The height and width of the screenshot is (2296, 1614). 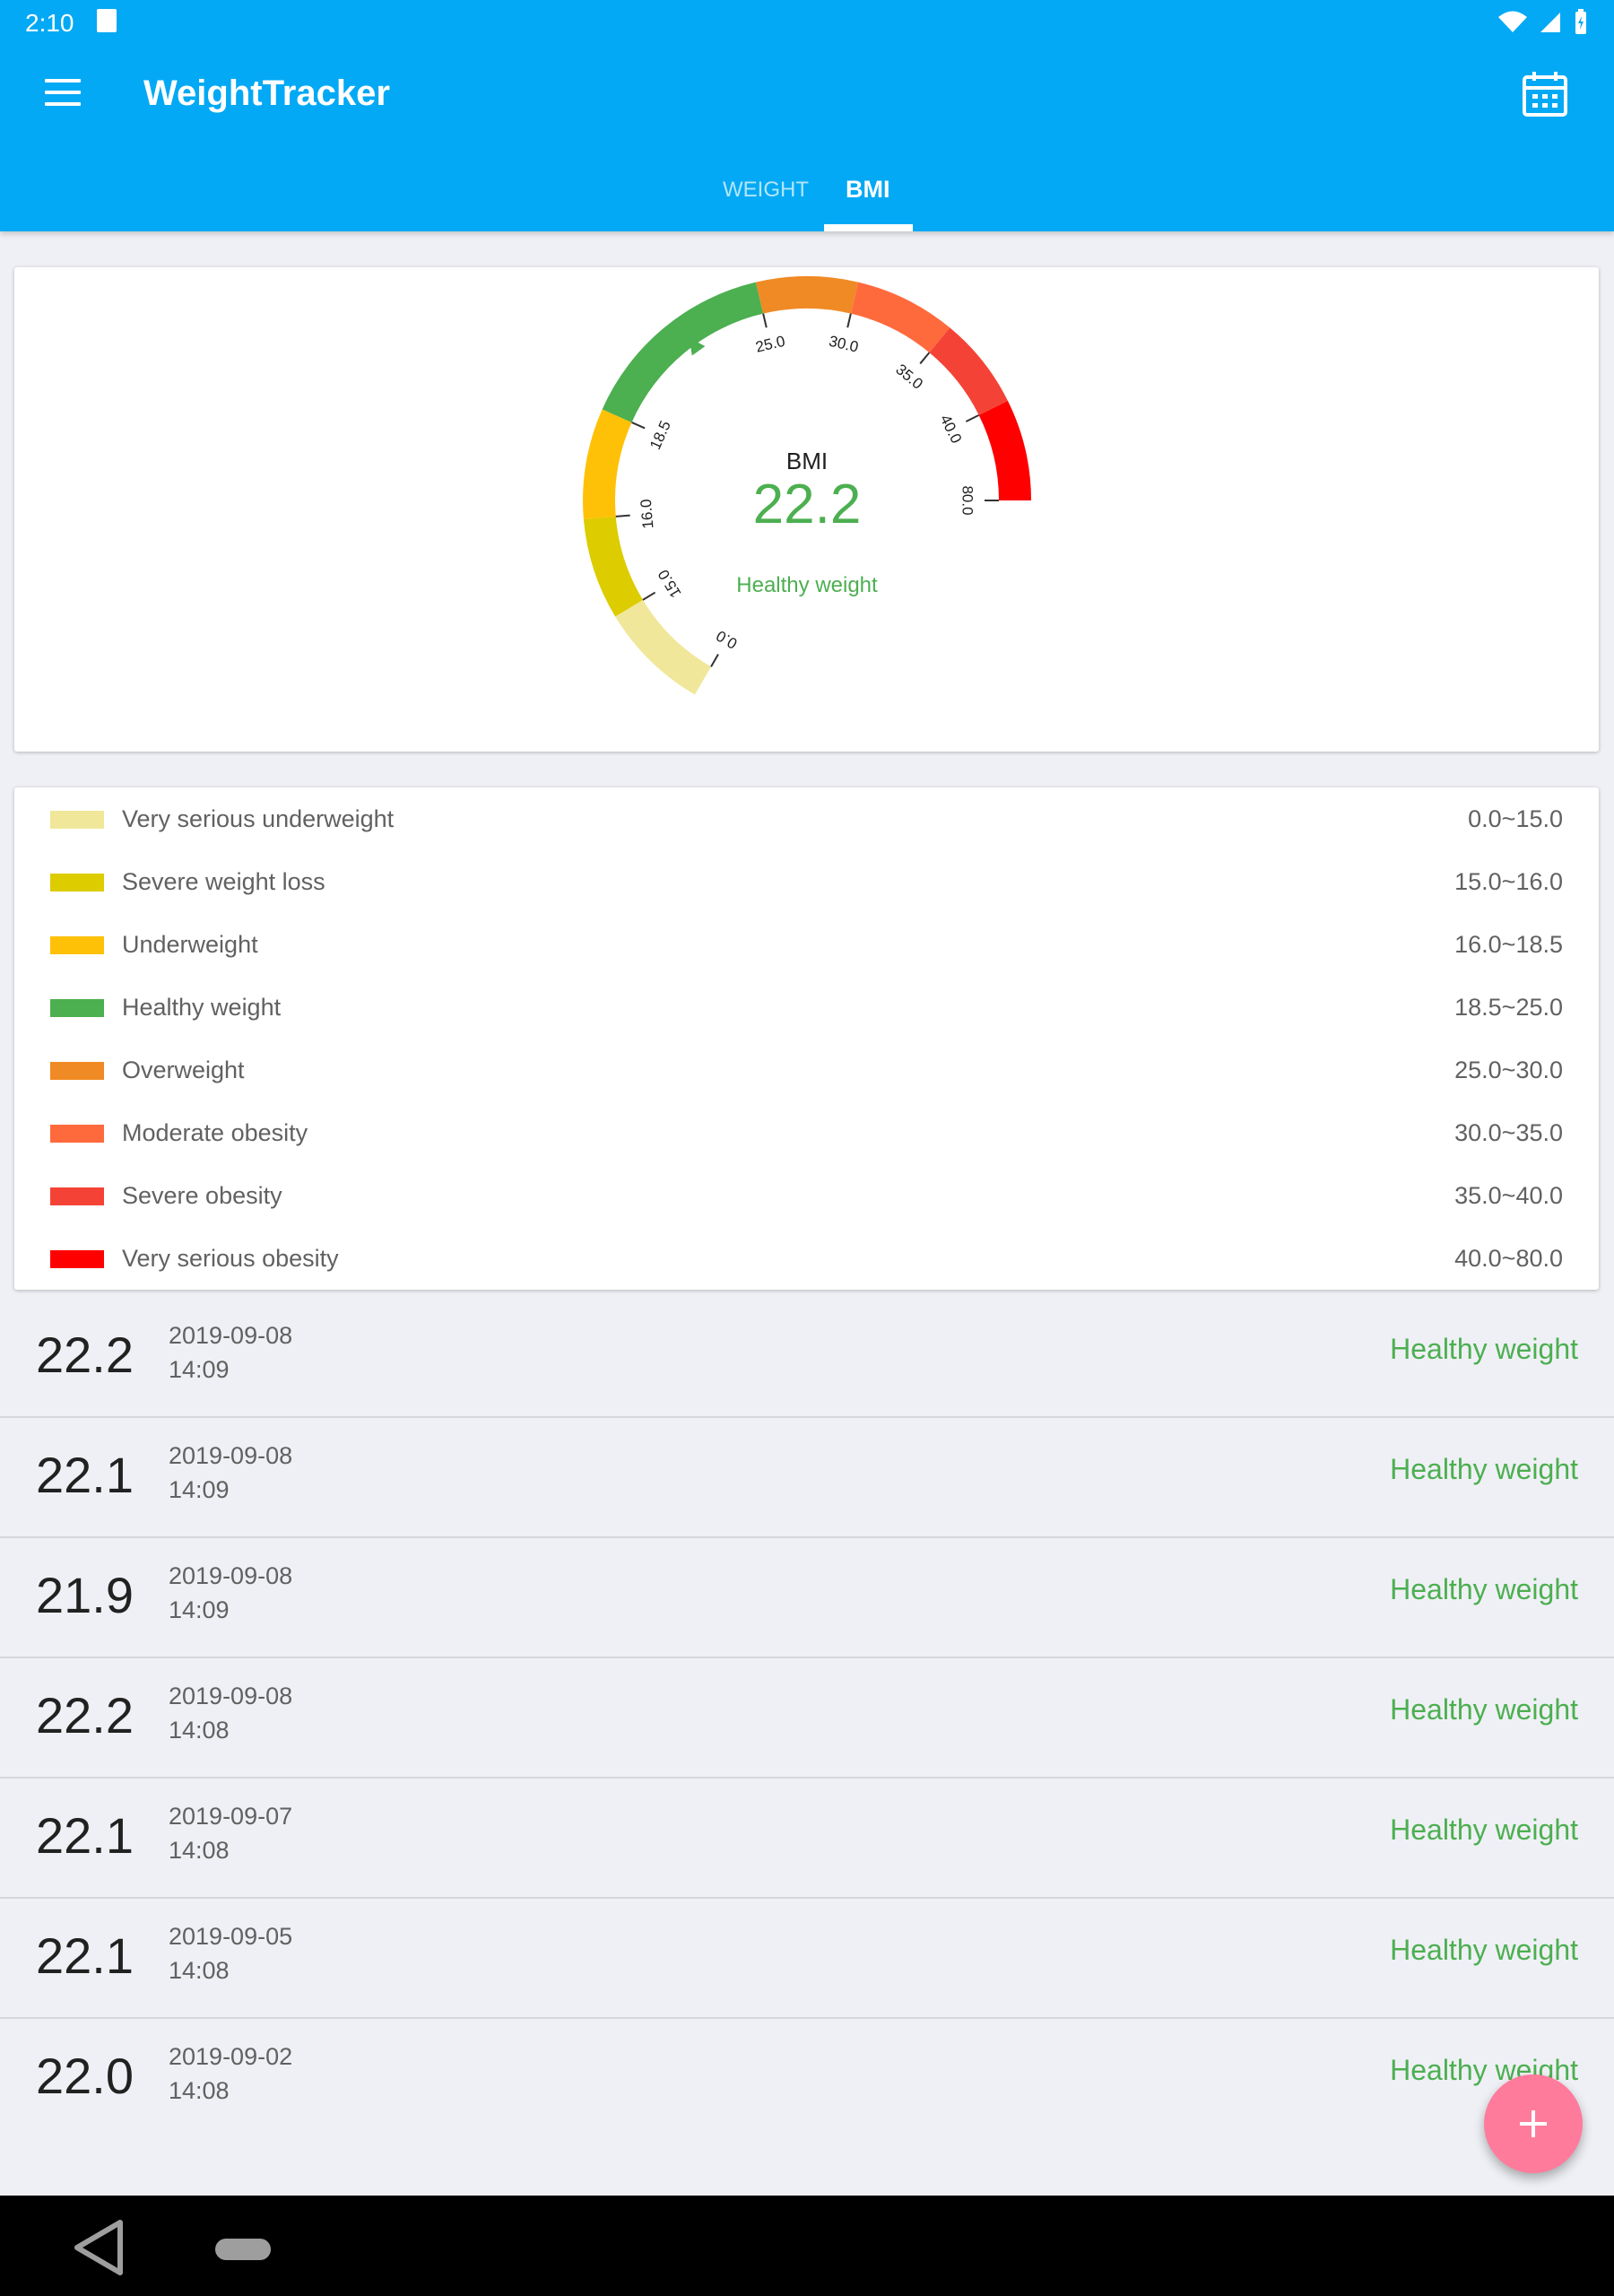 I want to click on history-row: 22.0 2019-09-02 14:08 Healthy weight, so click(x=807, y=2079).